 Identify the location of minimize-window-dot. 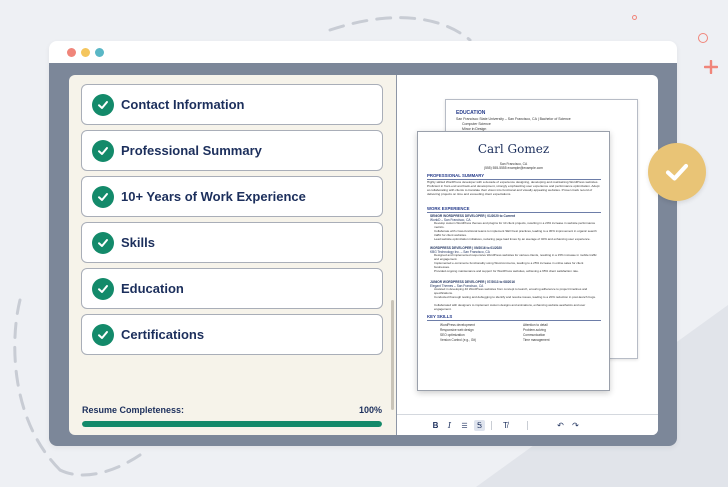
(85, 52).